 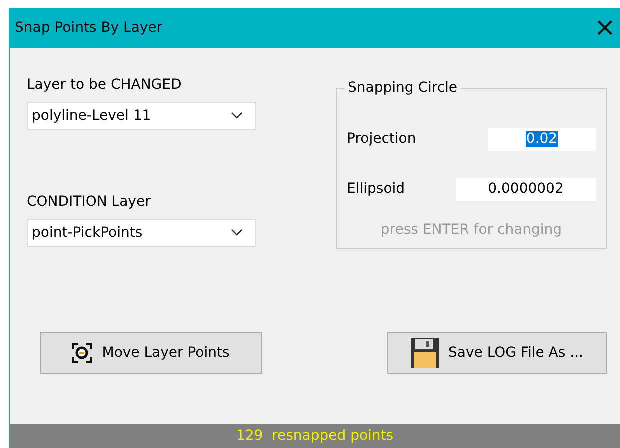 What do you see at coordinates (89, 202) in the screenshot?
I see `field-label: CONDITION Layer` at bounding box center [89, 202].